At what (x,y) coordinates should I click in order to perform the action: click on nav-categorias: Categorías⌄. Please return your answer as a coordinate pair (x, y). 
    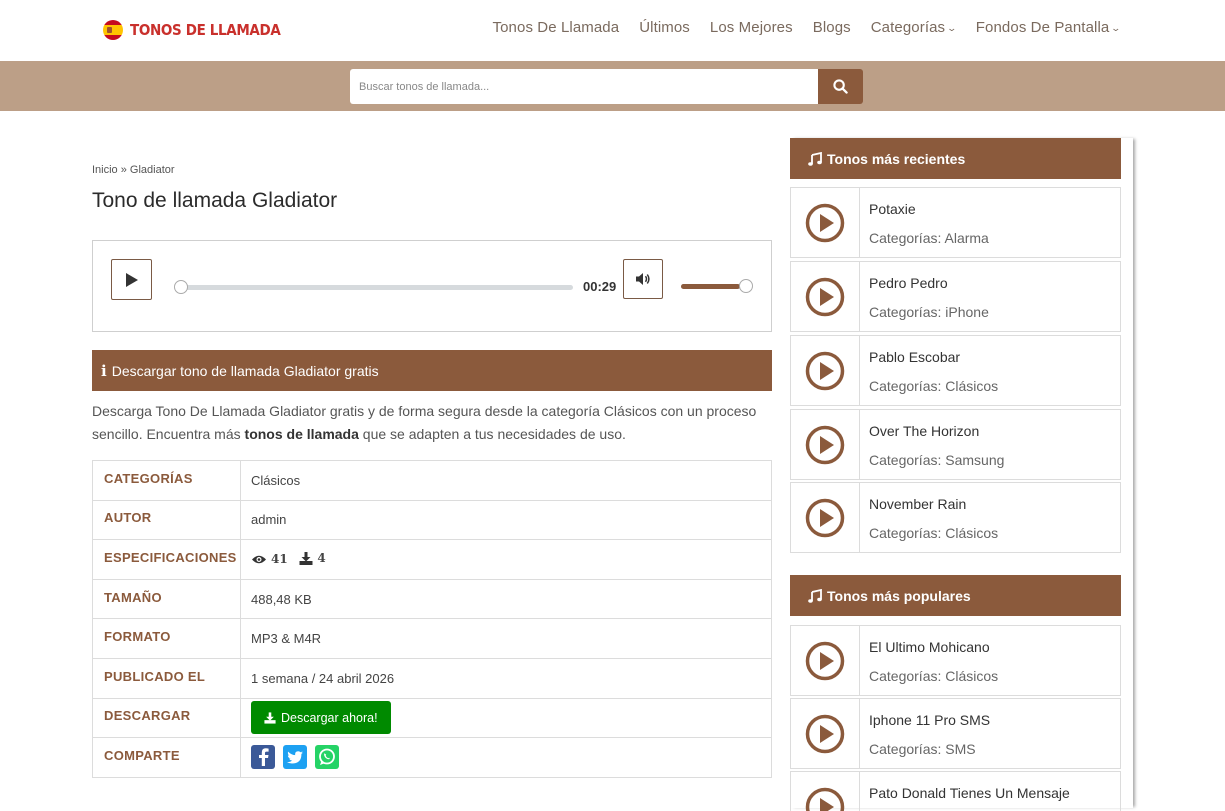
    Looking at the image, I should click on (913, 27).